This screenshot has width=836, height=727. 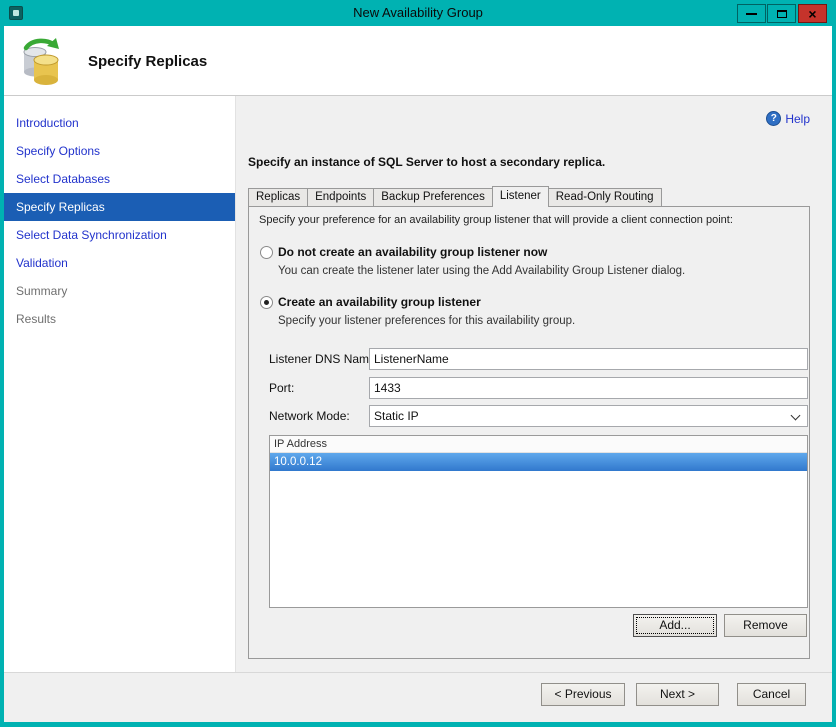 I want to click on sidebar-item-results: Results, so click(x=36, y=319).